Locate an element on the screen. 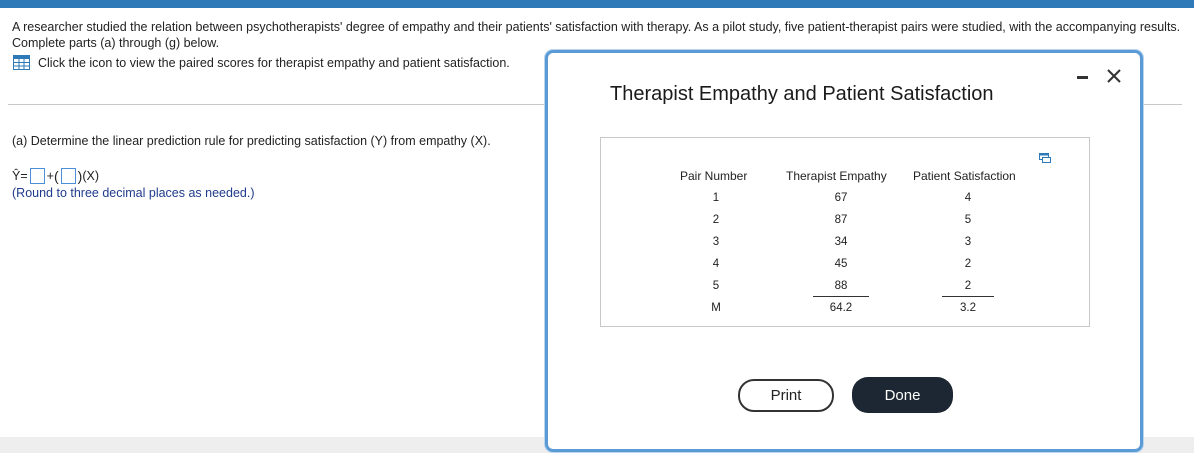  intercept-input is located at coordinates (37, 176).